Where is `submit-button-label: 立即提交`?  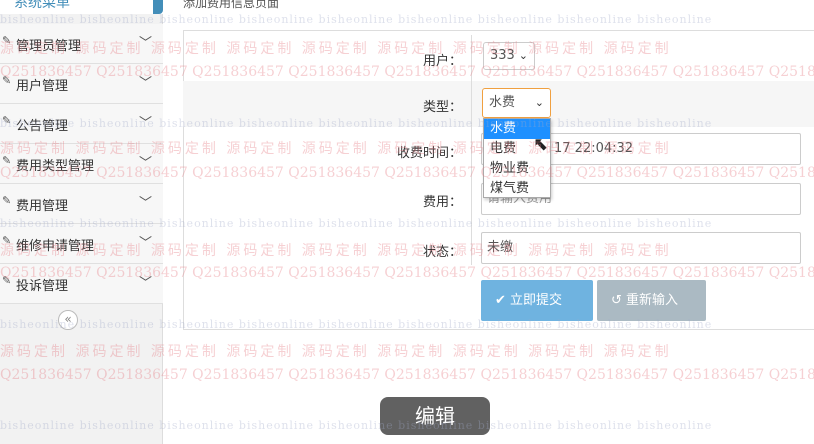
submit-button-label: 立即提交 is located at coordinates (536, 300).